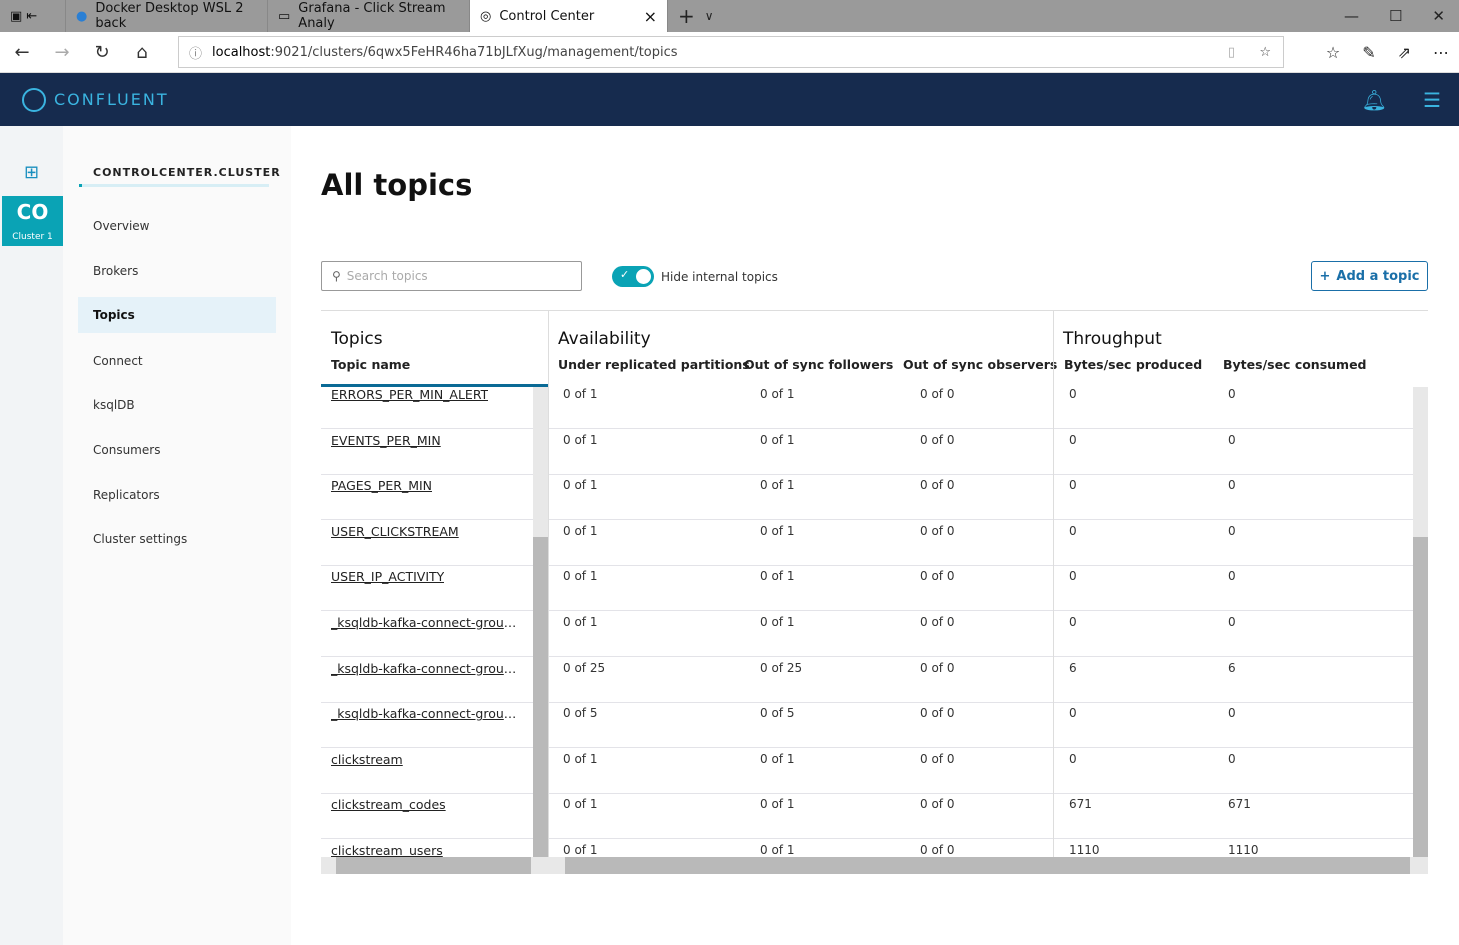  I want to click on column-header: Under replicated partitions, so click(654, 364).